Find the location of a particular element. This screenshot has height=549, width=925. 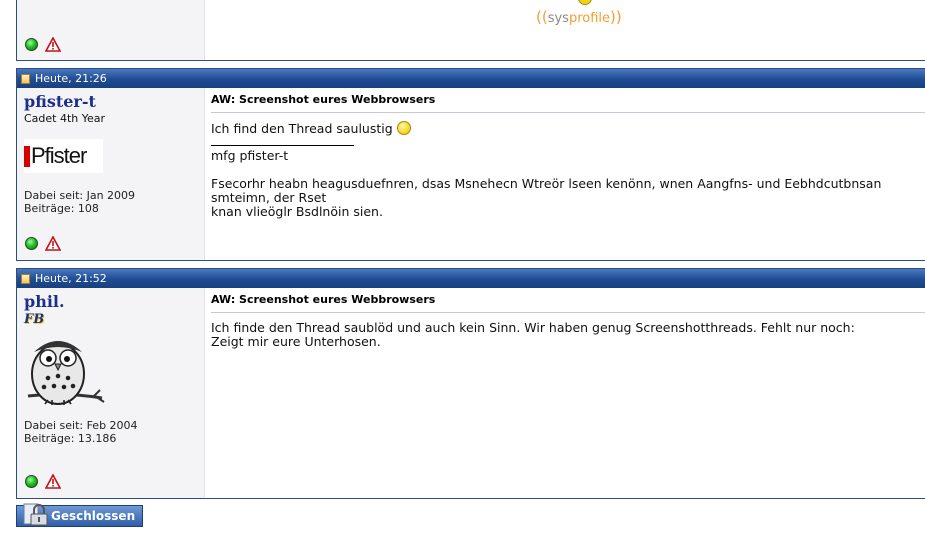

avatar: Pfister is located at coordinates (63, 156).